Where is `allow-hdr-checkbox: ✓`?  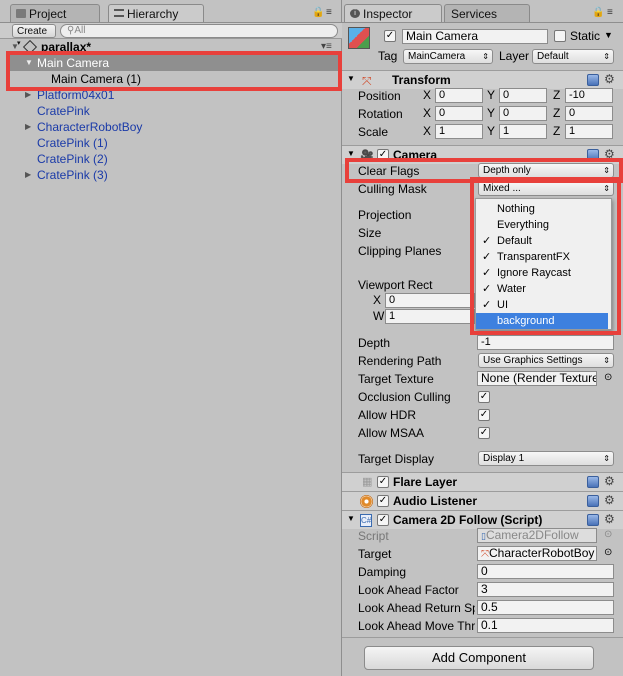
allow-hdr-checkbox: ✓ is located at coordinates (484, 415).